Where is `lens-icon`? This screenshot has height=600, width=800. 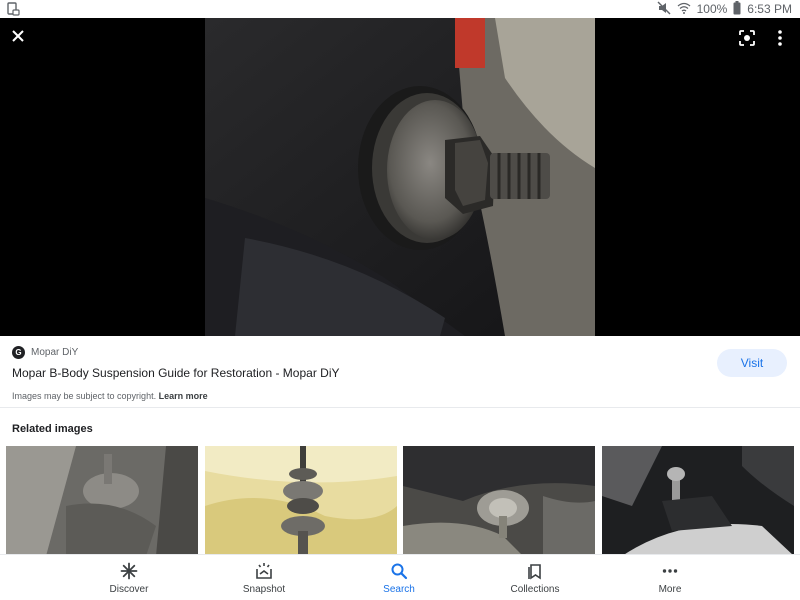
lens-icon is located at coordinates (747, 38).